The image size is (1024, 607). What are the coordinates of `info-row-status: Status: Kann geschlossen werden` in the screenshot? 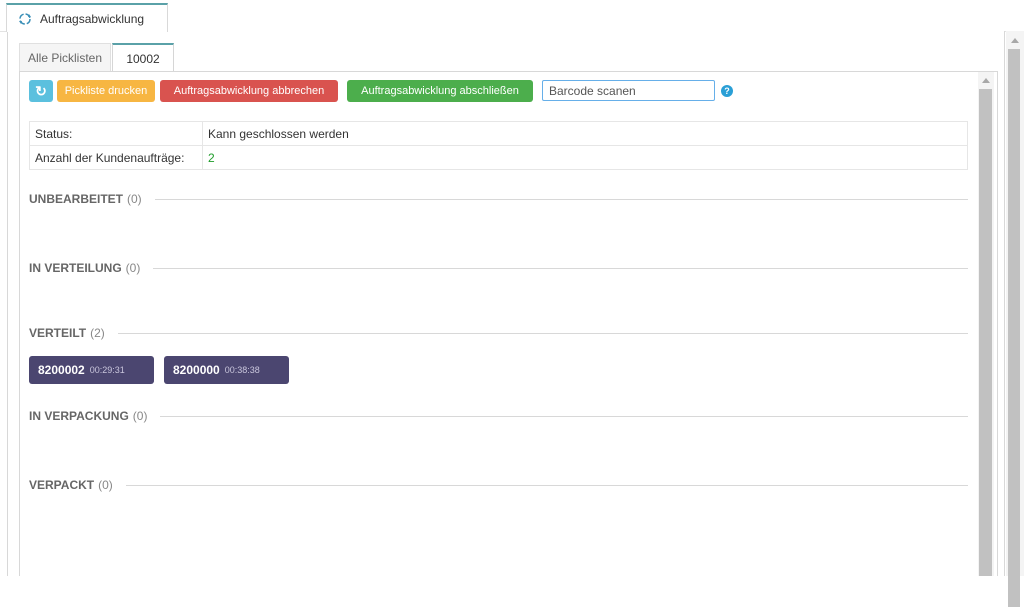 It's located at (498, 134).